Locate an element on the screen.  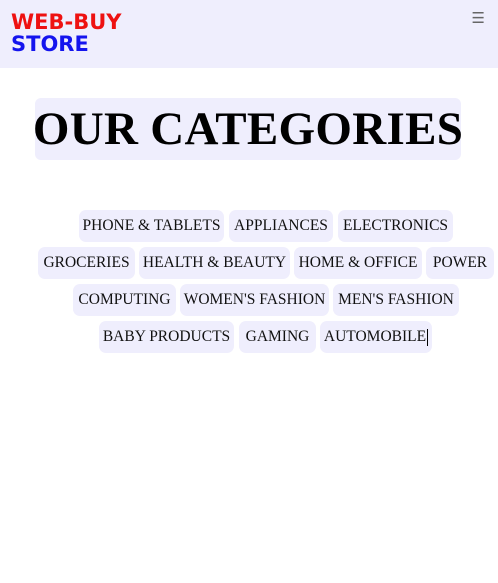
category-health-beauty: HEALTH & BEAUTY is located at coordinates (214, 263).